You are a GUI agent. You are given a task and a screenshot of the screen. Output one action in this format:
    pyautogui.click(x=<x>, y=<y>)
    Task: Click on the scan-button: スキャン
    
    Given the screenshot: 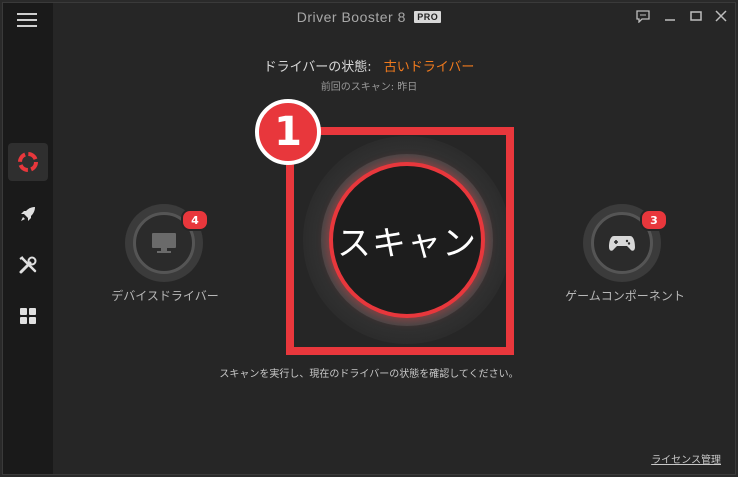 What is the action you would take?
    pyautogui.click(x=407, y=240)
    